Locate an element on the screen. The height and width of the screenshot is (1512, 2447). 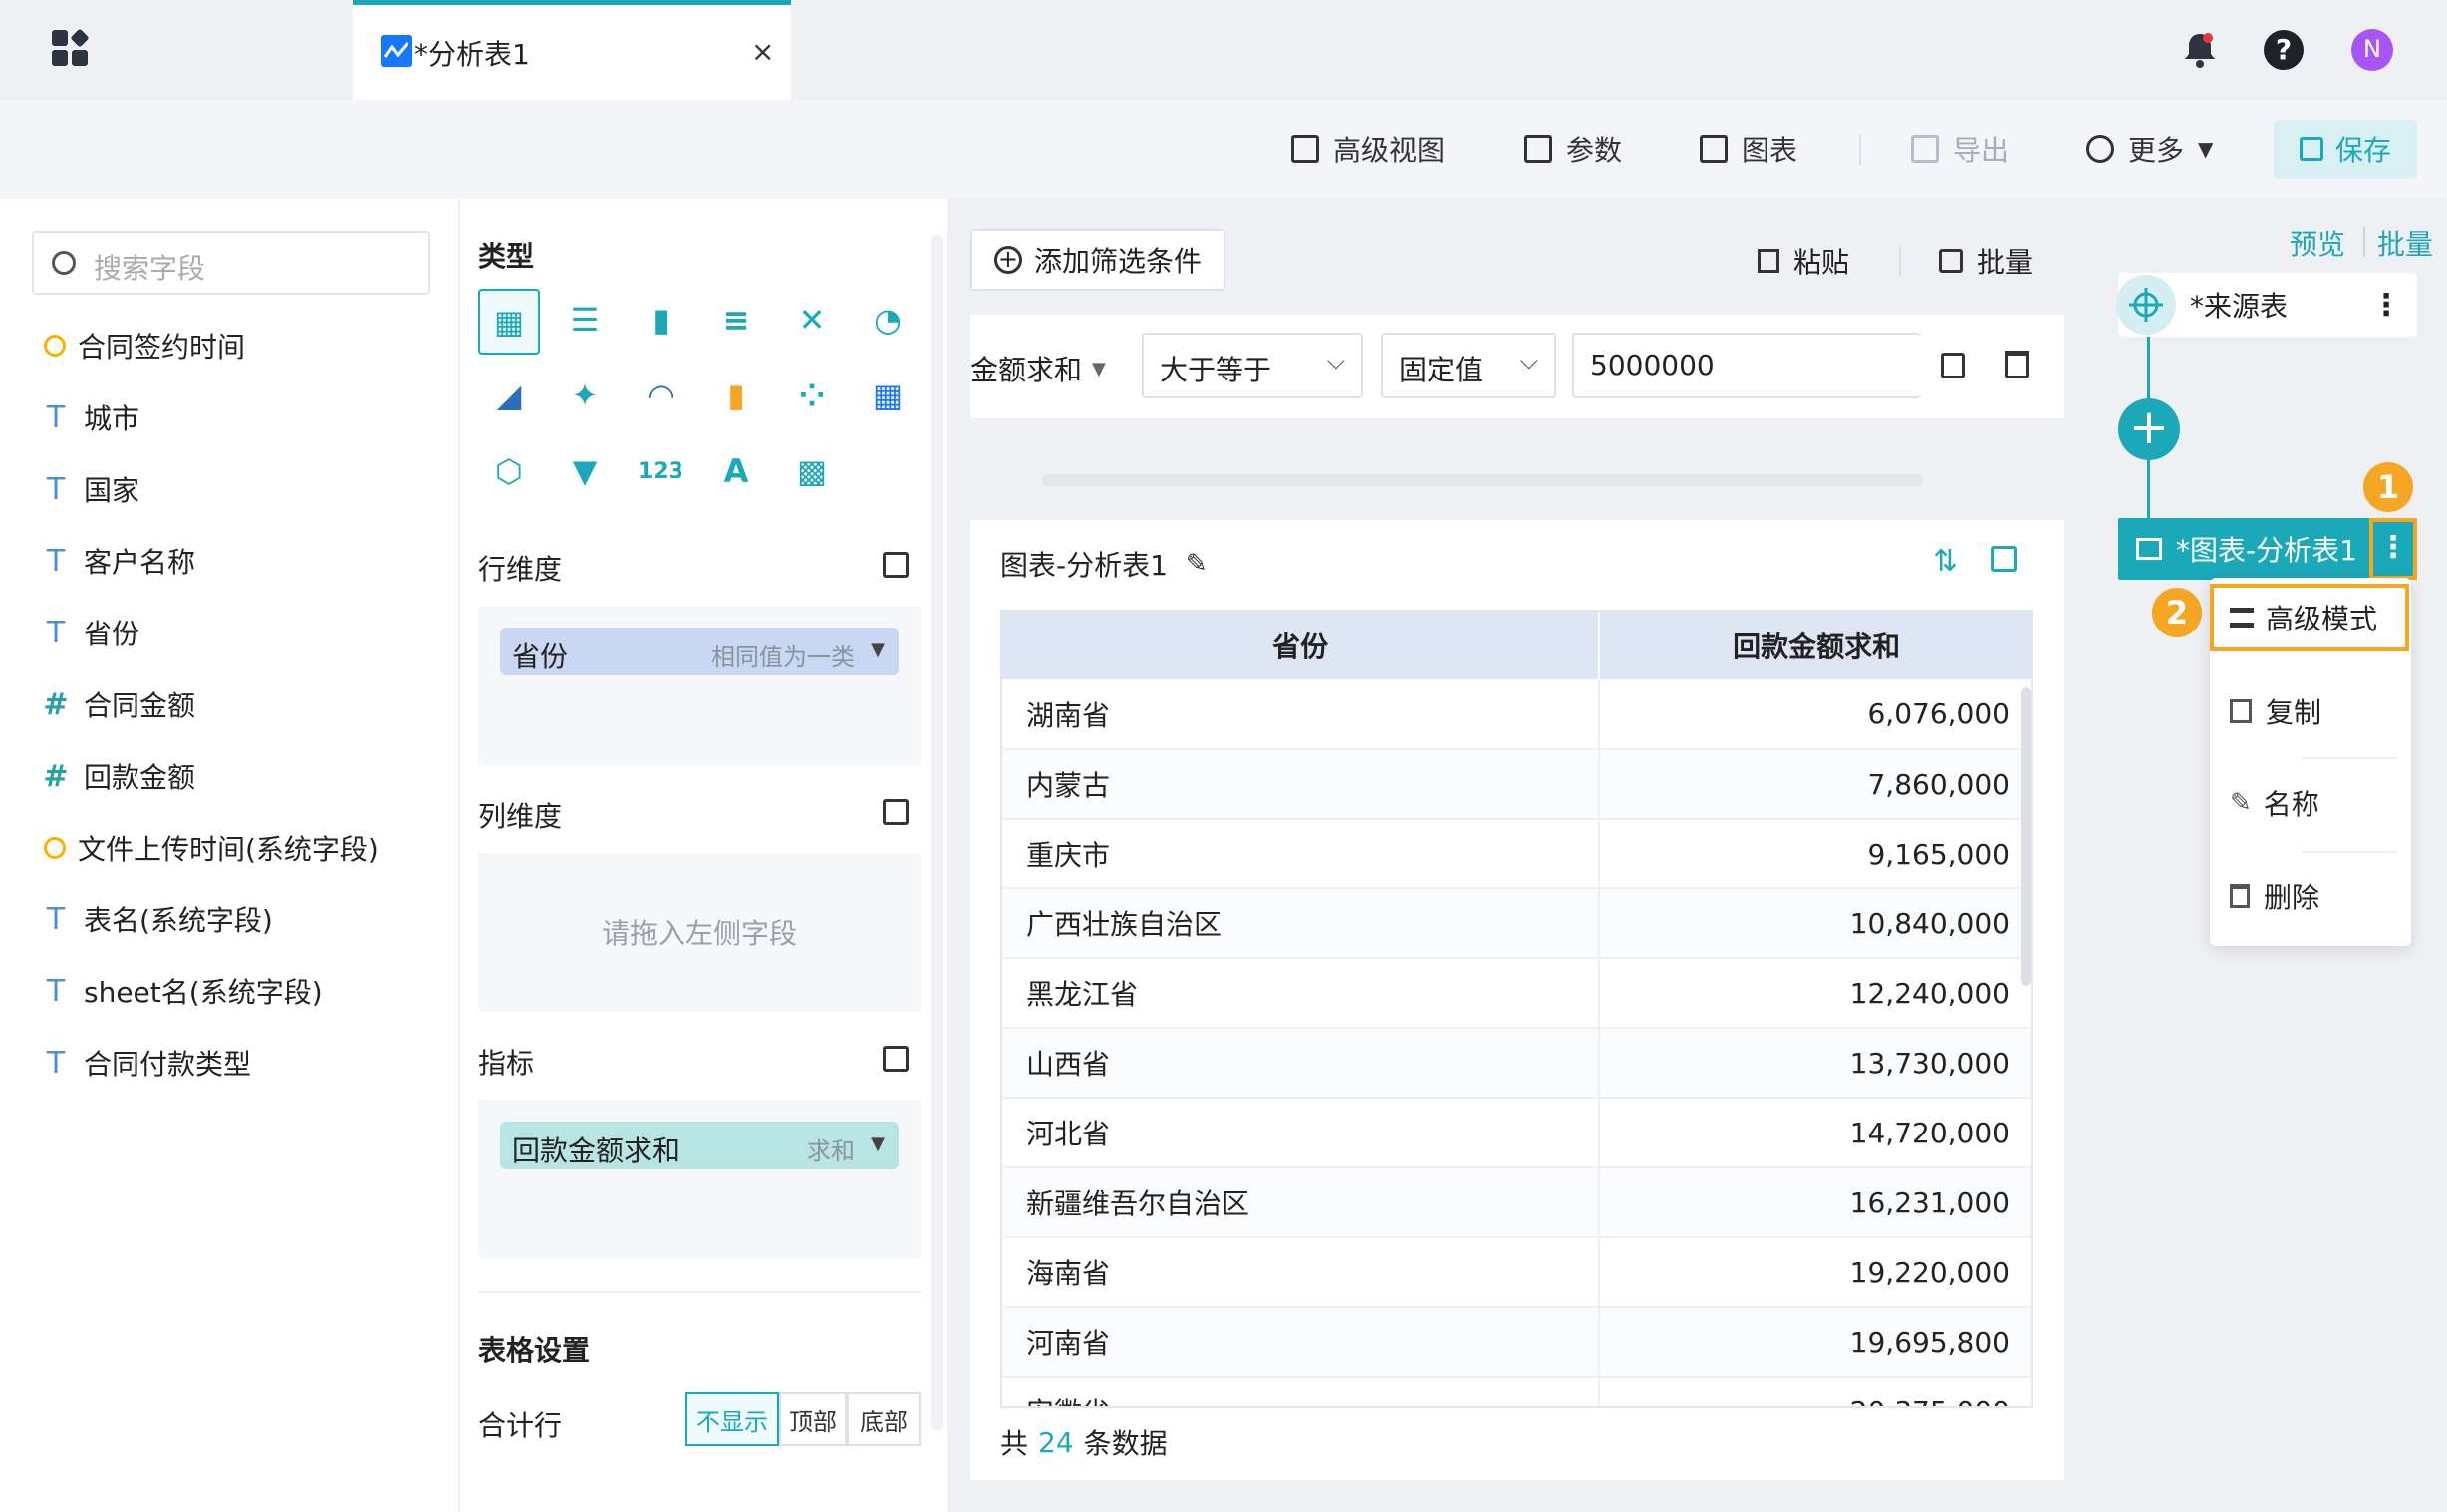
table-row: 湖南省 6,076,000 is located at coordinates (1516, 714).